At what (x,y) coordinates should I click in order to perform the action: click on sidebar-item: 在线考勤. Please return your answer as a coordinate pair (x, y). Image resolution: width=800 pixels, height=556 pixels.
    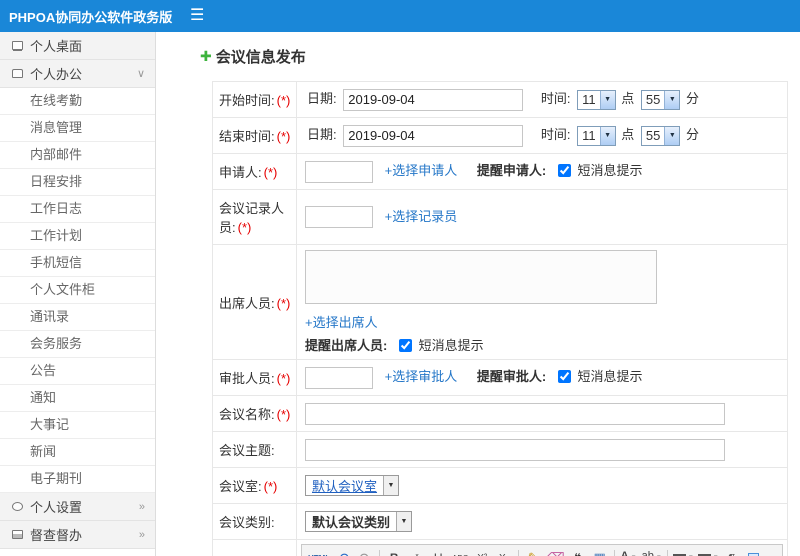
    Looking at the image, I should click on (77, 101).